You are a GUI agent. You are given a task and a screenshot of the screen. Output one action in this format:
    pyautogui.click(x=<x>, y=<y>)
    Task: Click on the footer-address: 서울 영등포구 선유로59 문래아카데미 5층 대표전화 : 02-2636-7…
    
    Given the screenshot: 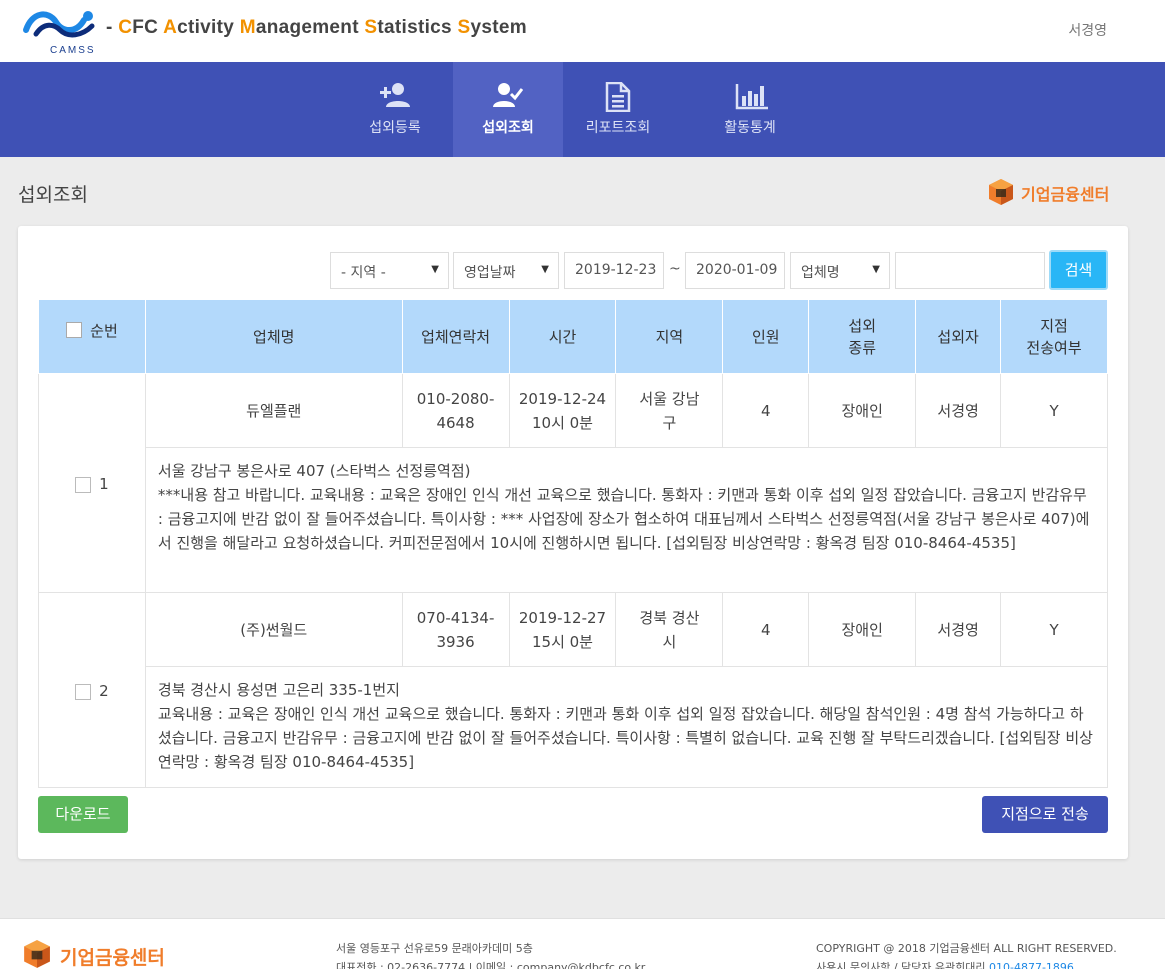 What is the action you would take?
    pyautogui.click(x=490, y=954)
    